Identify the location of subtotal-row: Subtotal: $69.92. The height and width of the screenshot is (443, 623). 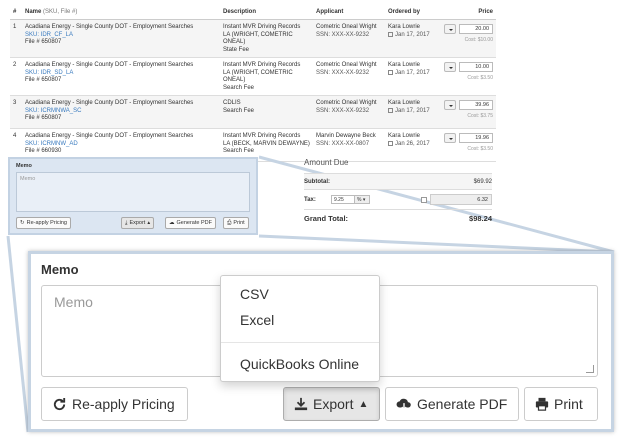
(398, 181).